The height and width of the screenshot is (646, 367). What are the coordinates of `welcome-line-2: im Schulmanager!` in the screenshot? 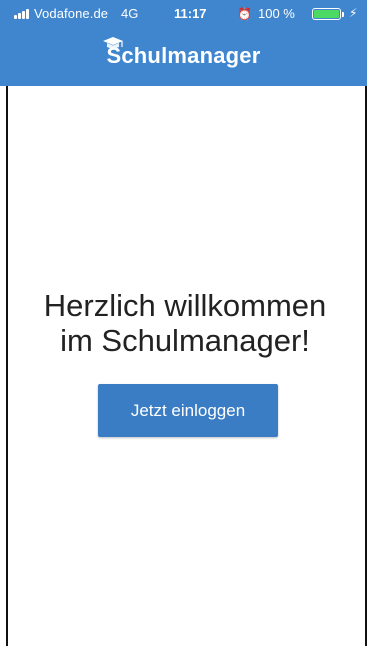 It's located at (185, 340).